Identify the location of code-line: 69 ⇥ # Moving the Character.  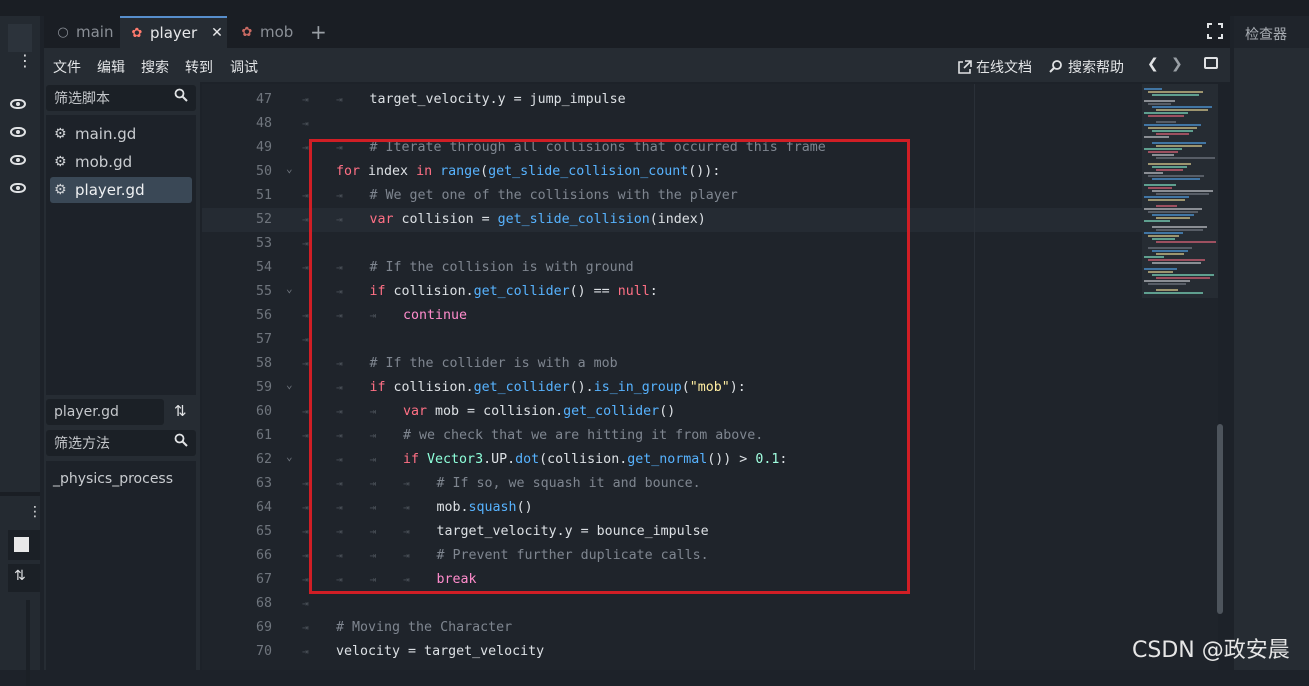
(710, 628).